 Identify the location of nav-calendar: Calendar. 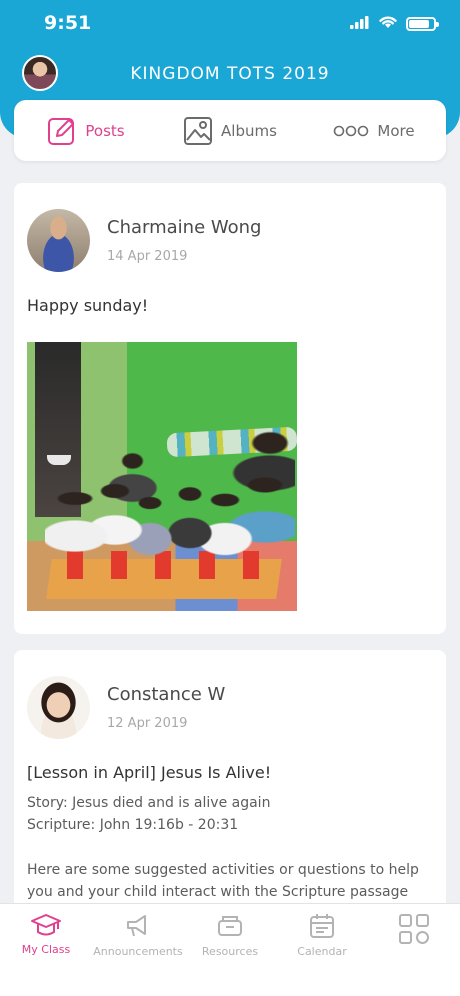
(322, 950).